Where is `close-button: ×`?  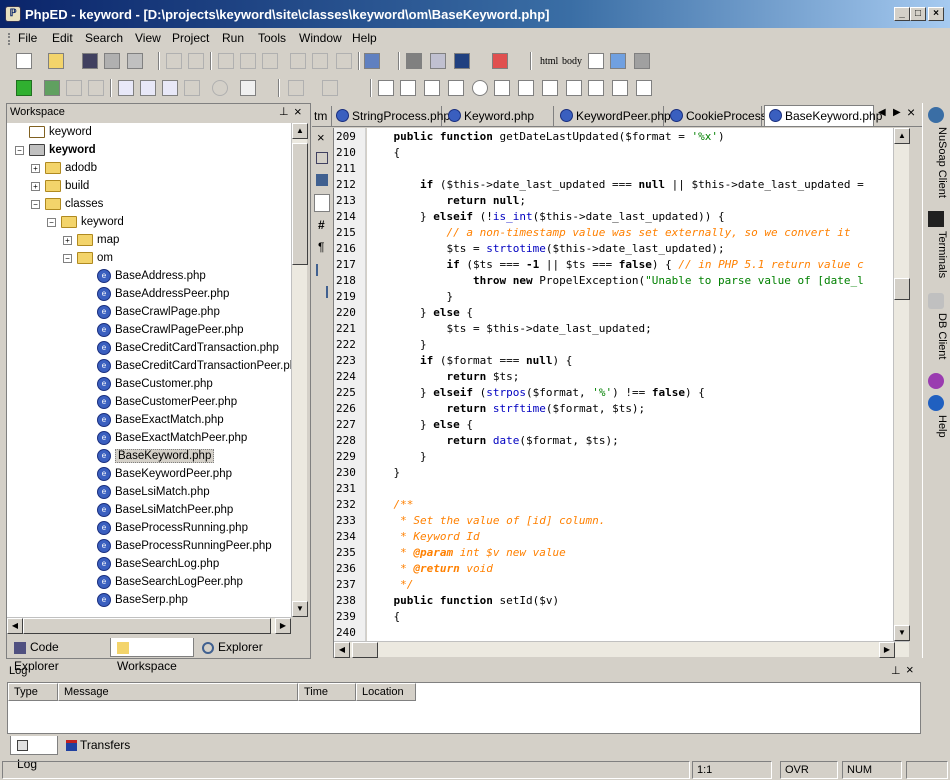
close-button: × is located at coordinates (936, 14).